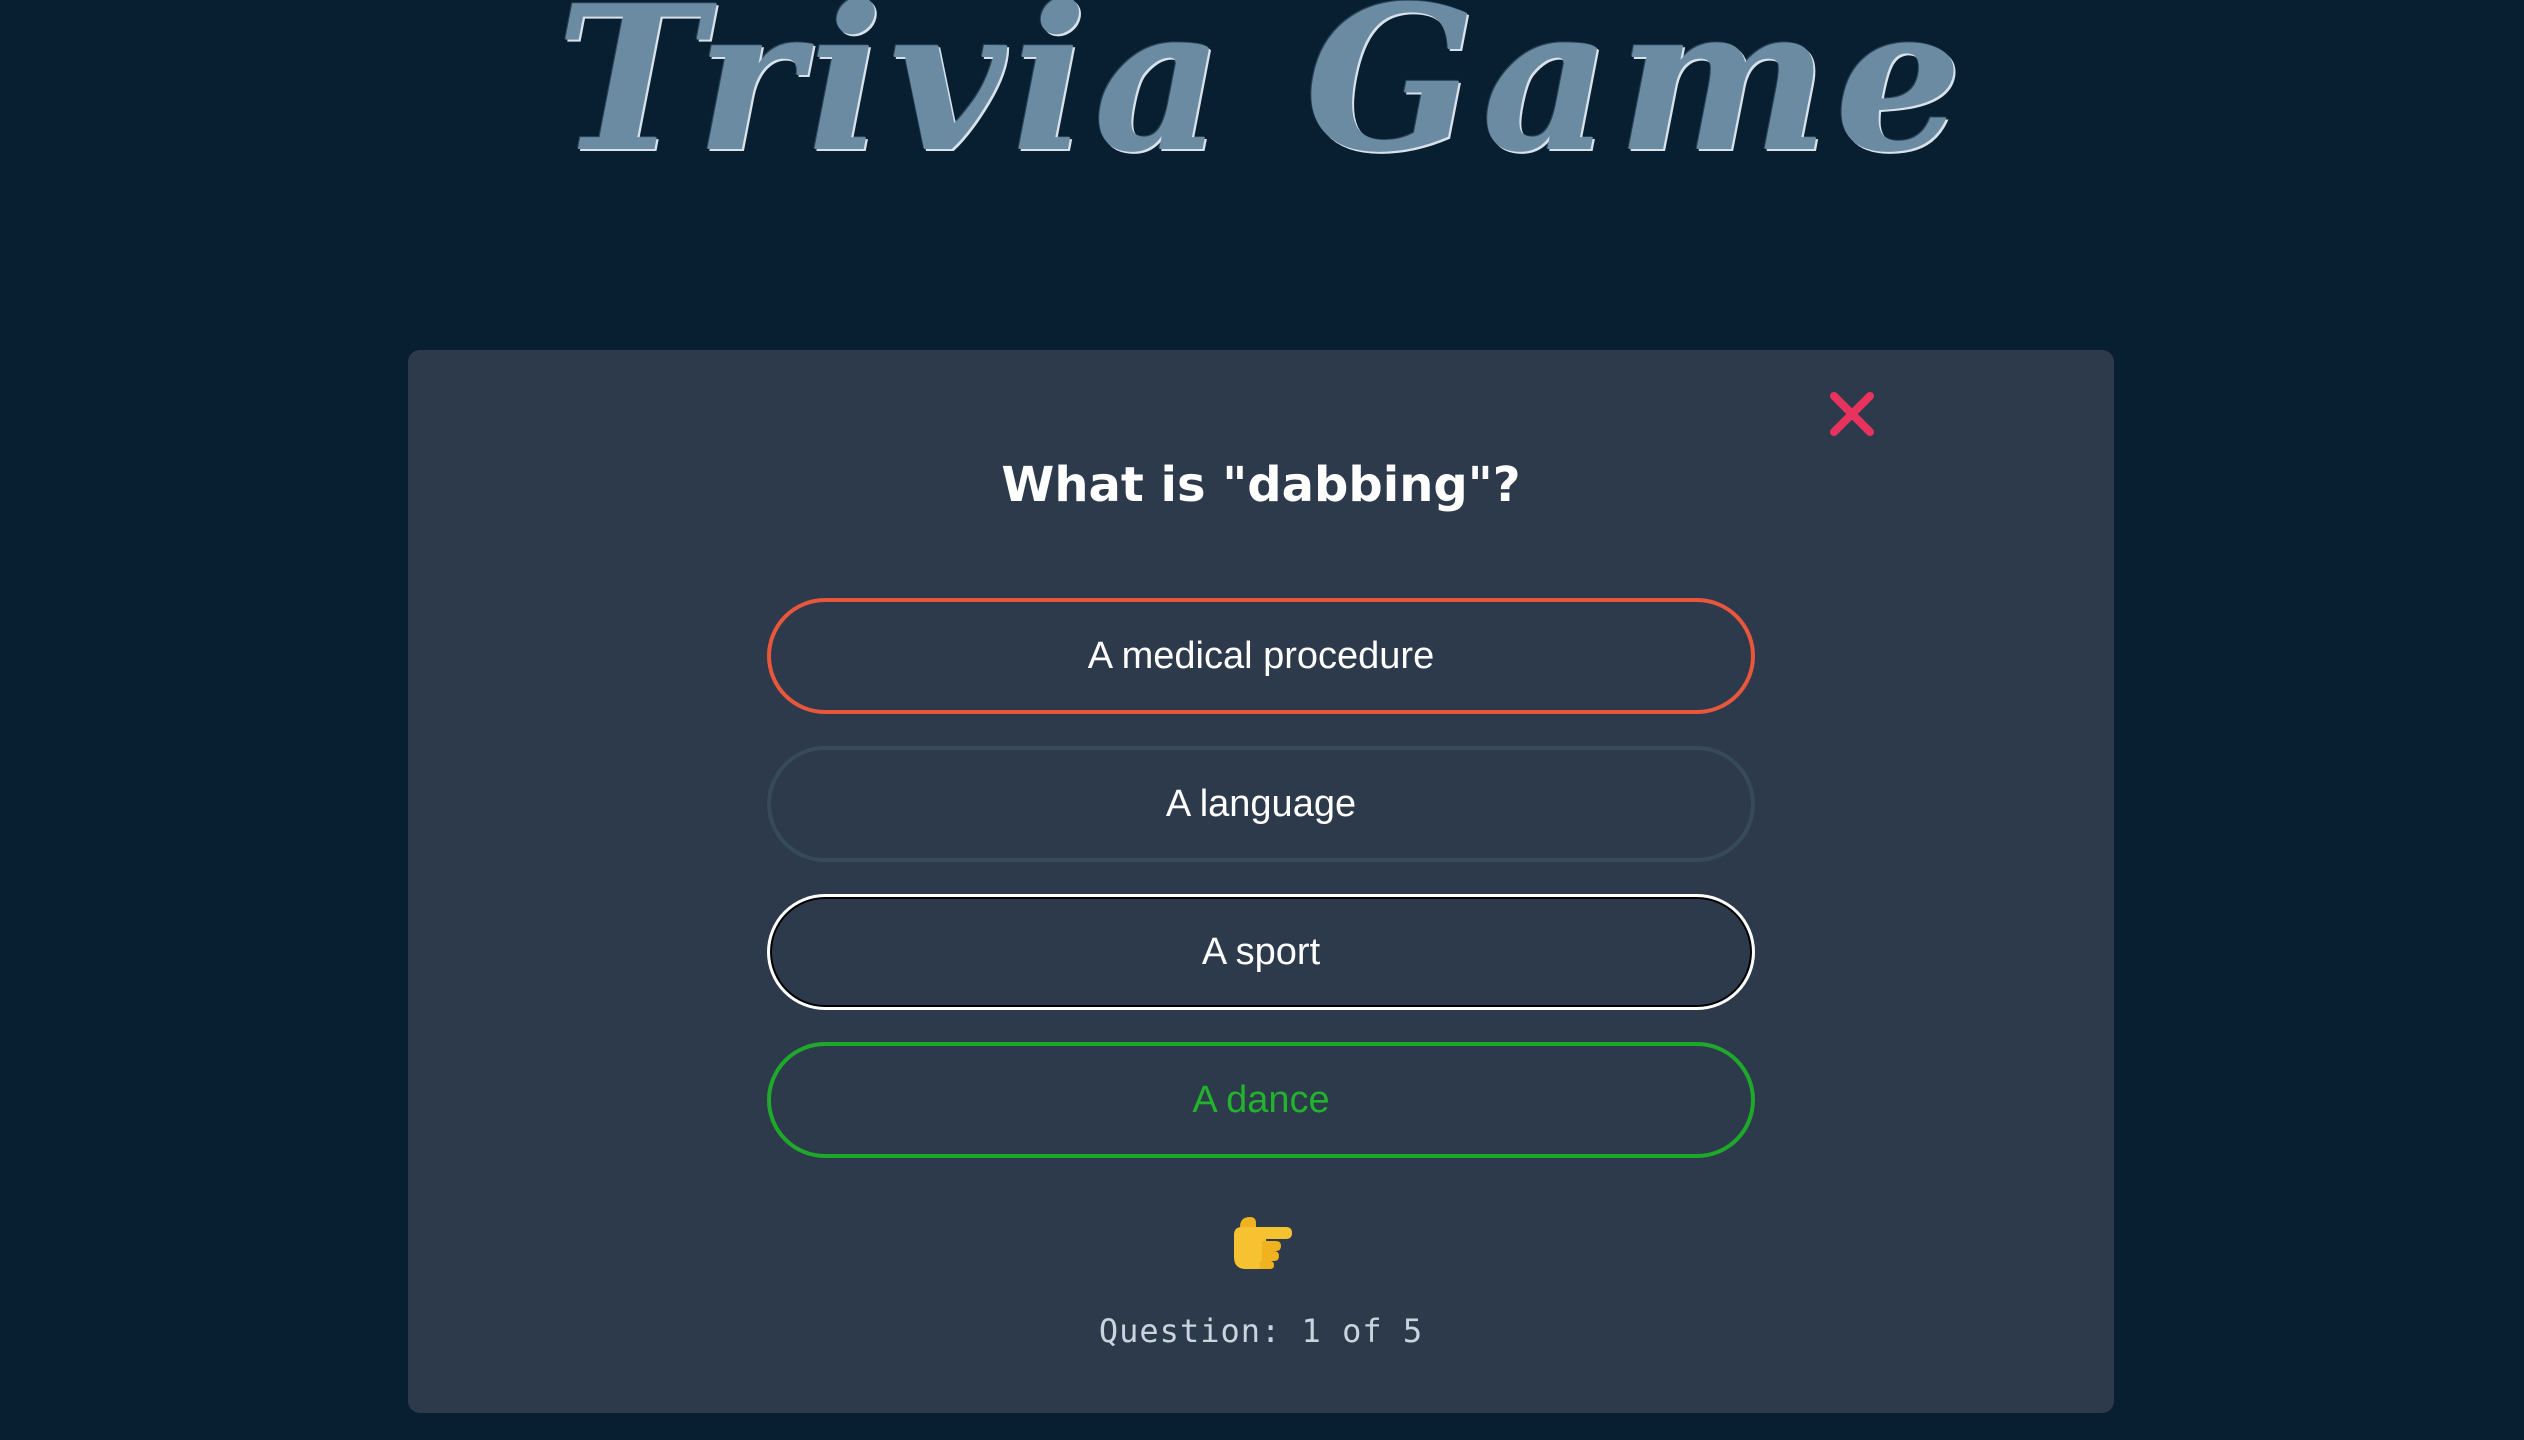  Describe the element at coordinates (1261, 1100) in the screenshot. I see `answer-option-correct: A dance` at that location.